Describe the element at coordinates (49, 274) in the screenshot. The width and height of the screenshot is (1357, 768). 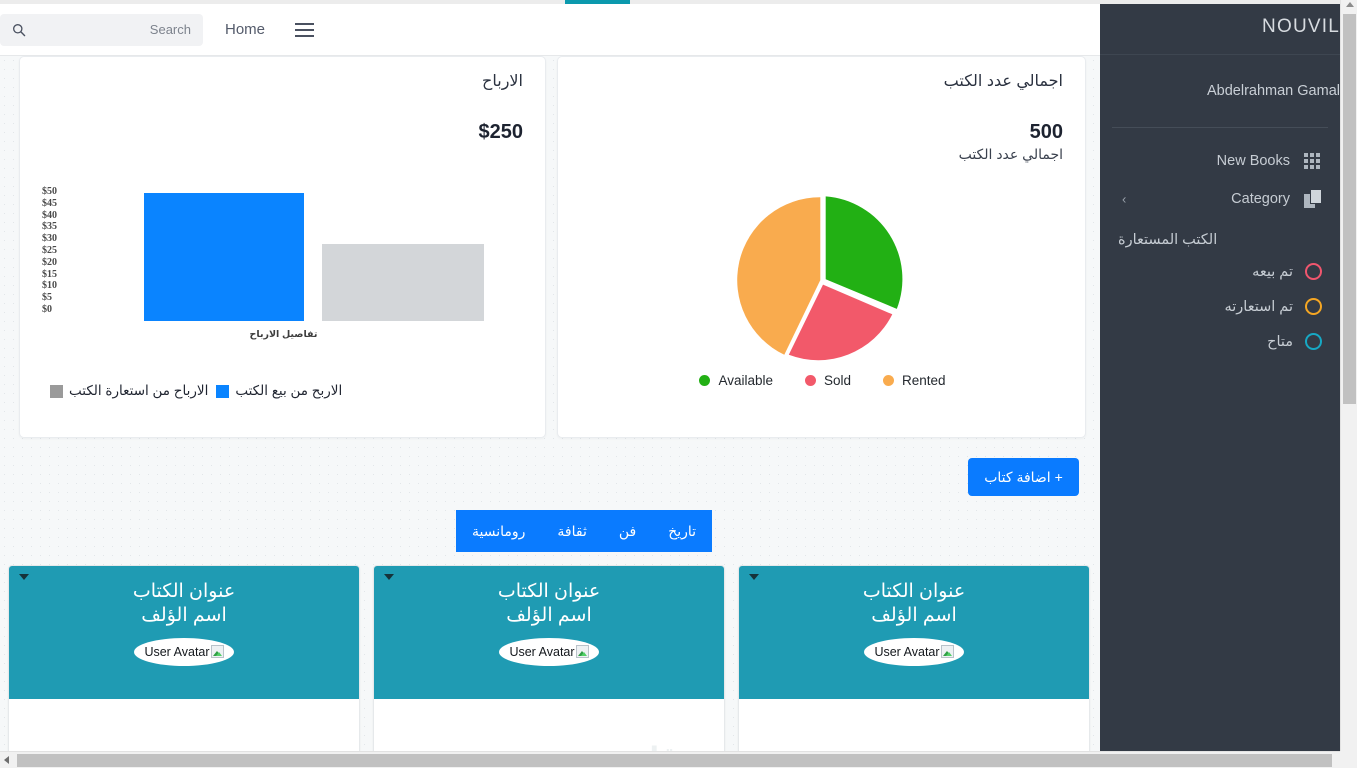
I see `y-tick: $15` at that location.